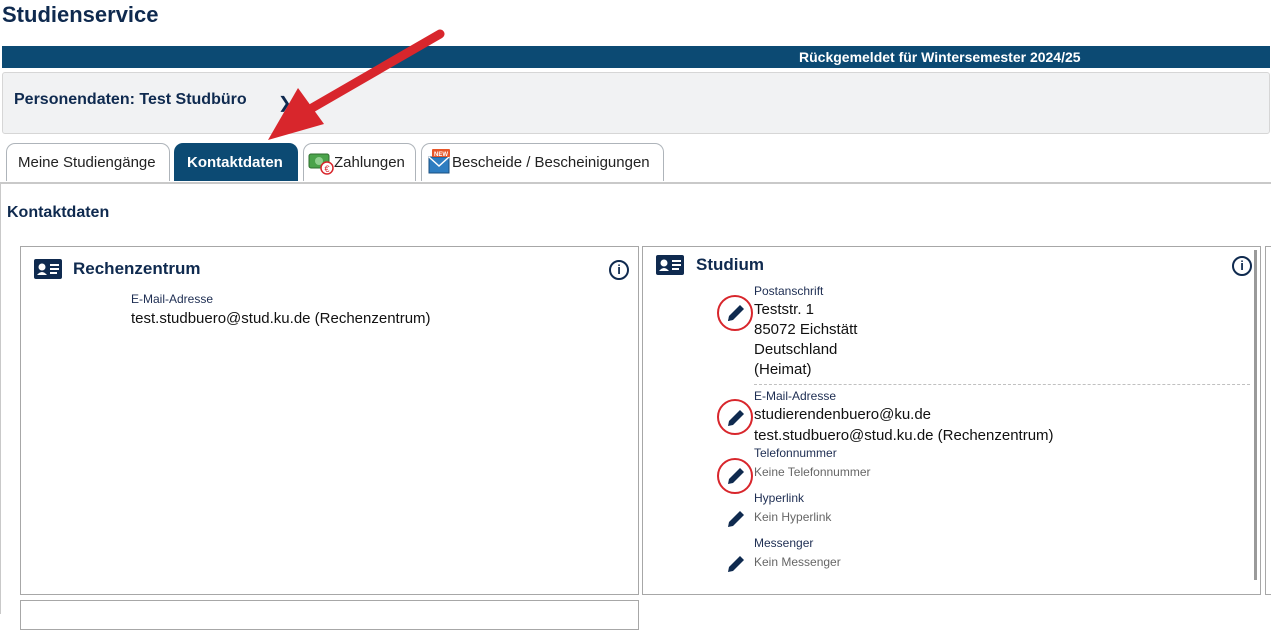 This screenshot has width=1271, height=630. Describe the element at coordinates (736, 519) in the screenshot. I see `edit-hyperlink-pencil-icon` at that location.